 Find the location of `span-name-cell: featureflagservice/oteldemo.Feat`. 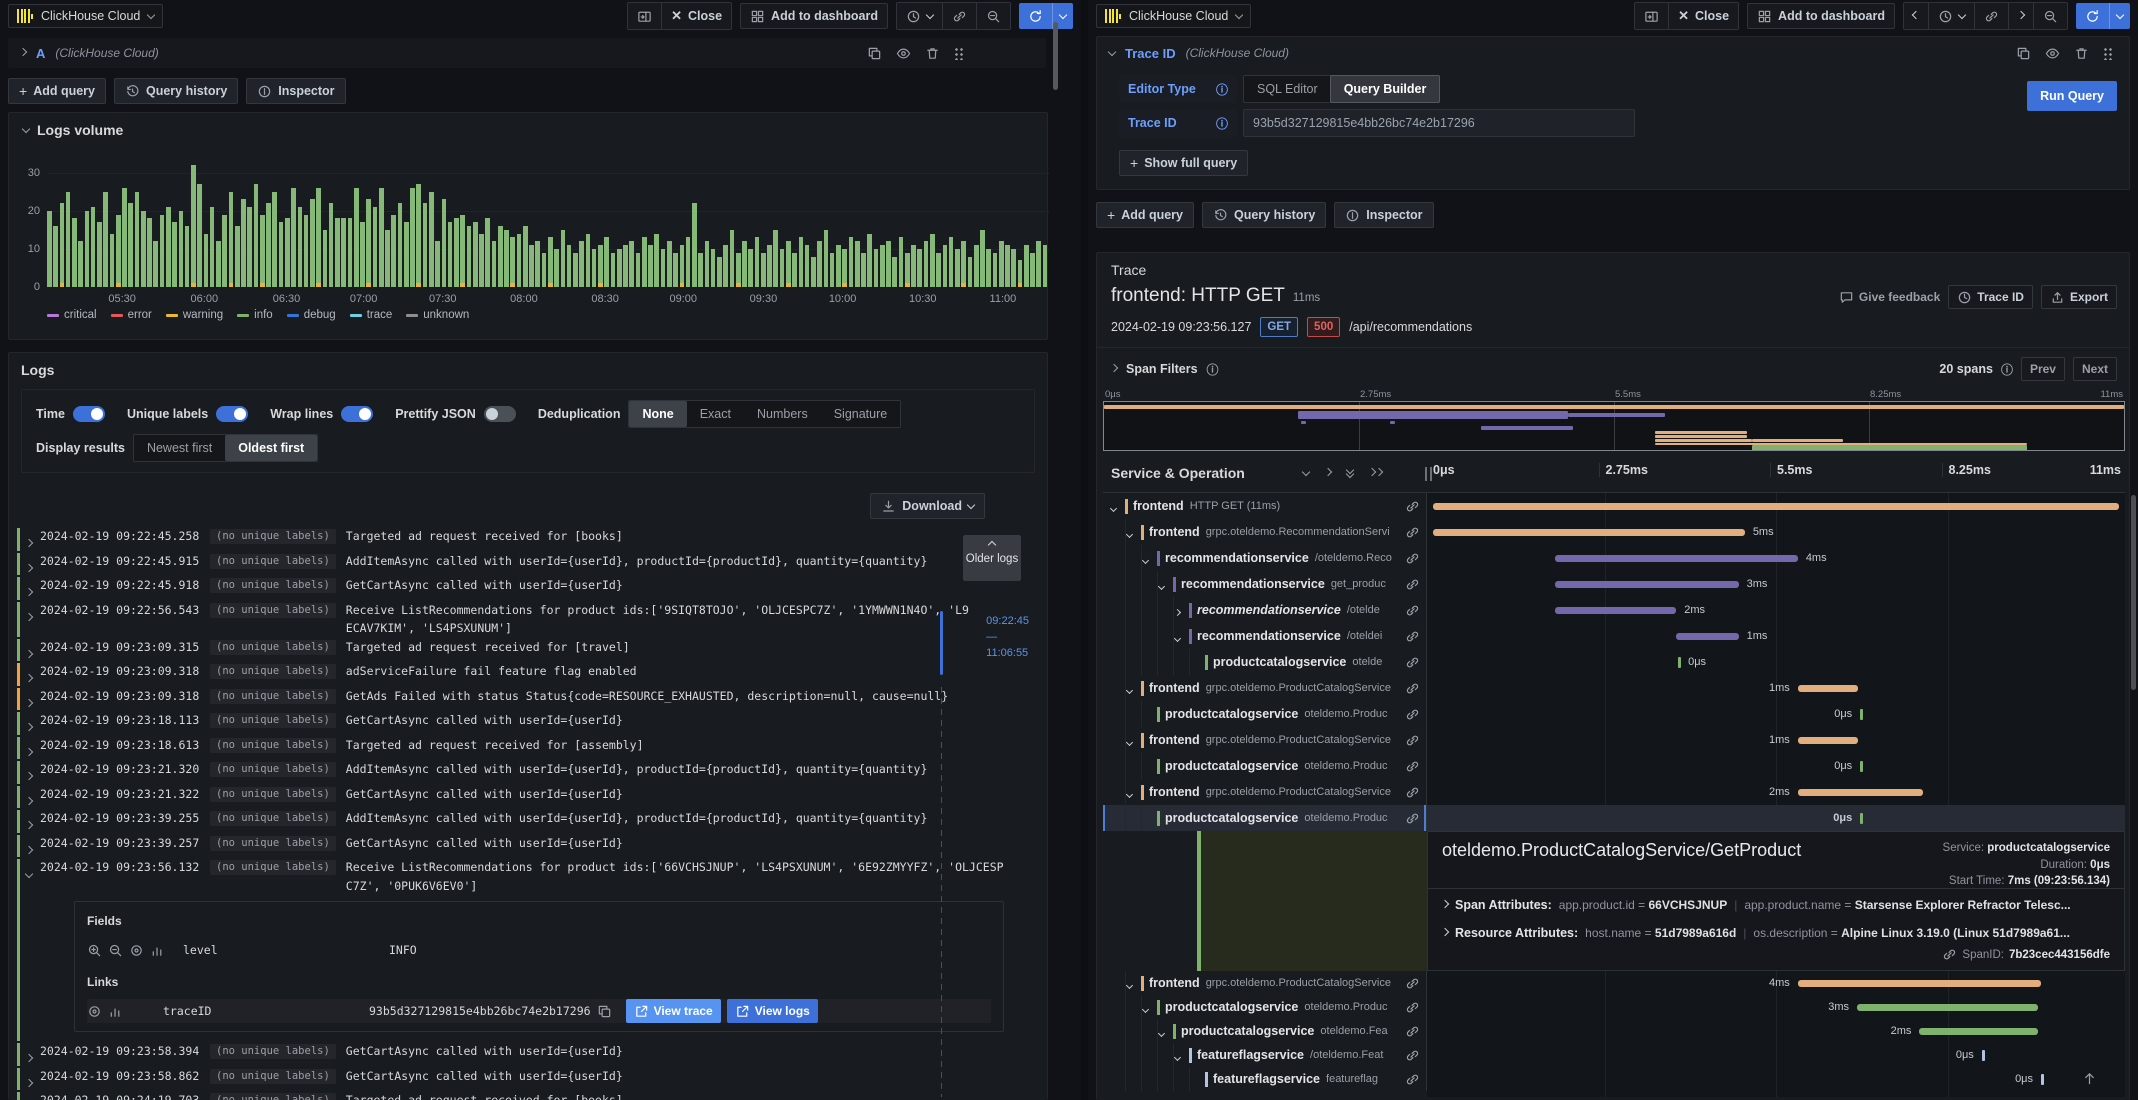

span-name-cell: featureflagservice/oteldemo.Feat is located at coordinates (1265, 1055).